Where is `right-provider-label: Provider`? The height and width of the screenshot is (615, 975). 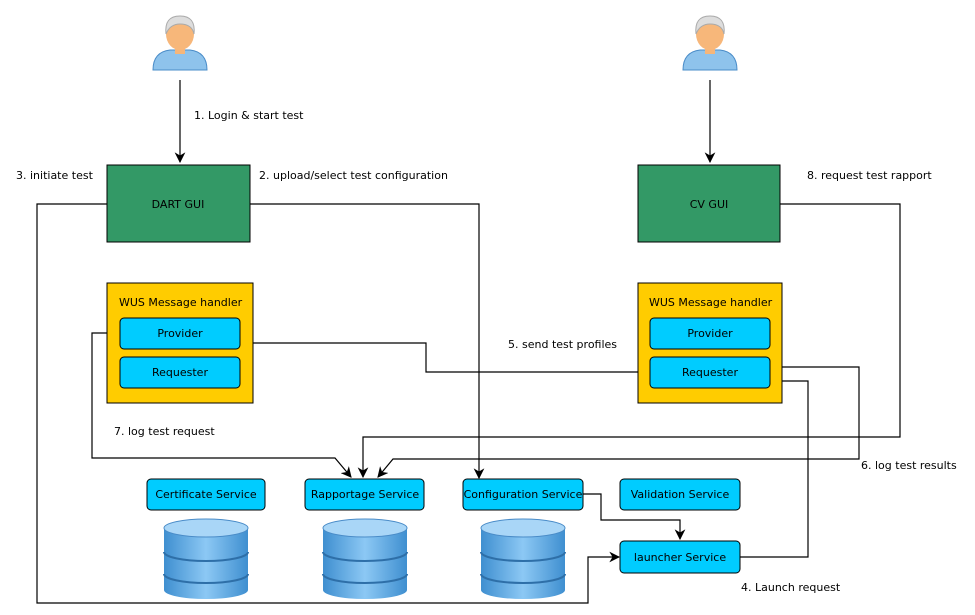
right-provider-label: Provider is located at coordinates (710, 333).